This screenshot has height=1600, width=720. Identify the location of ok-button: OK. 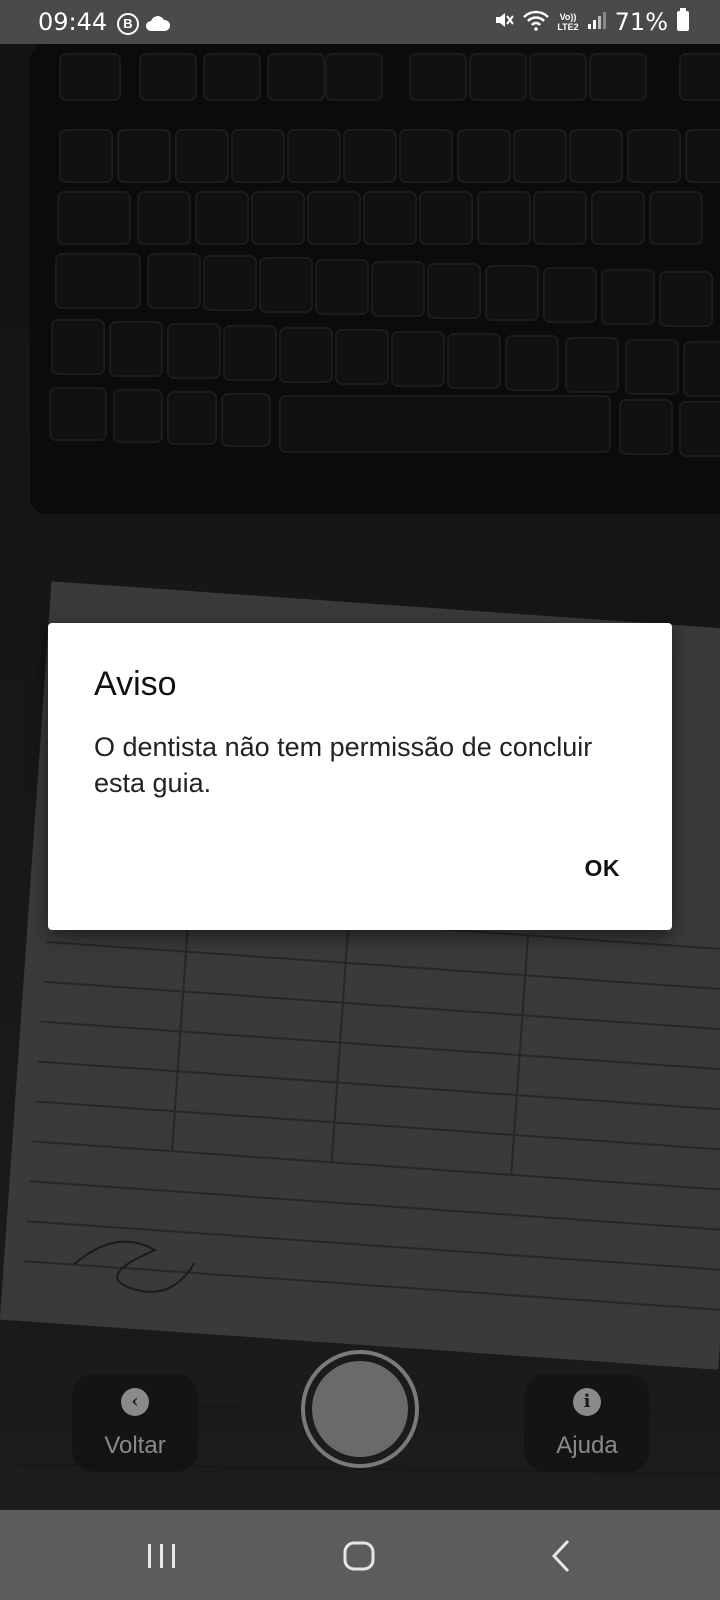
(603, 868).